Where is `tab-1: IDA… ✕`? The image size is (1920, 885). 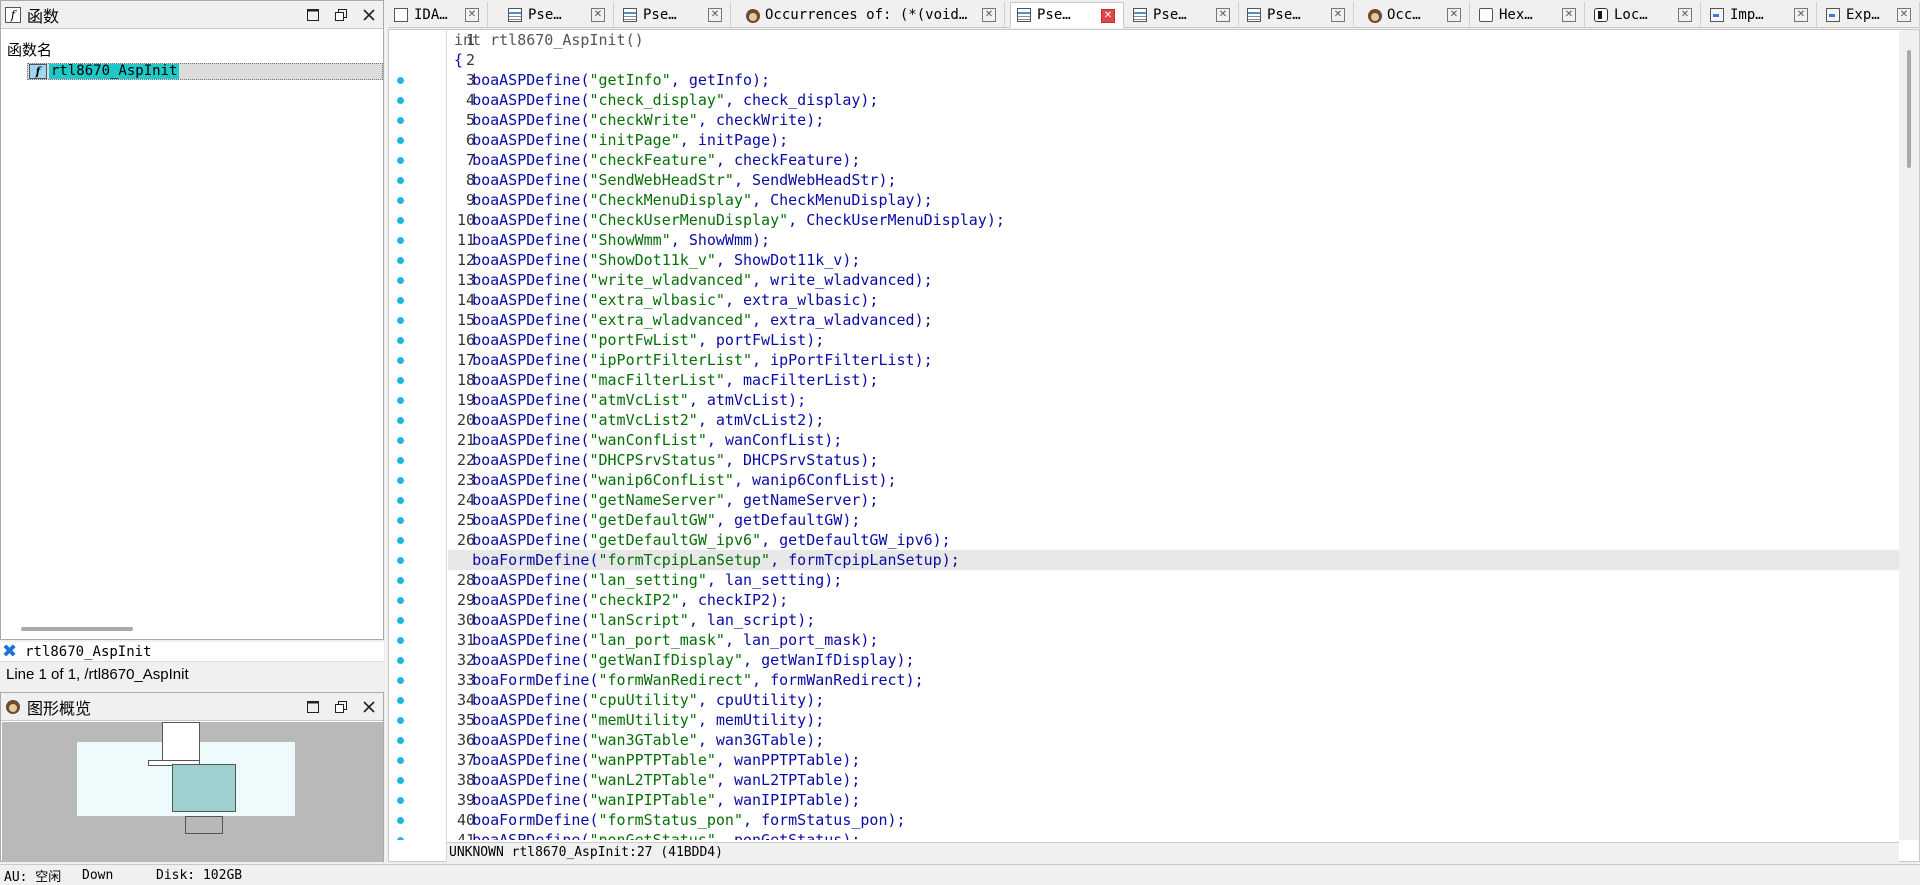
tab-1: IDA… ✕ is located at coordinates (438, 15).